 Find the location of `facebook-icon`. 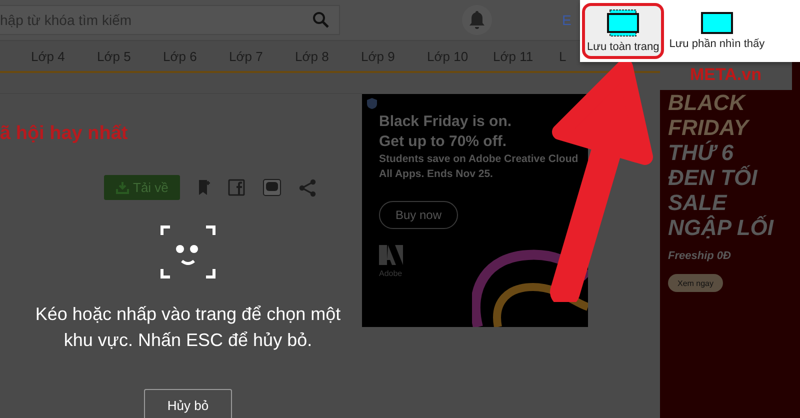

facebook-icon is located at coordinates (237, 187).